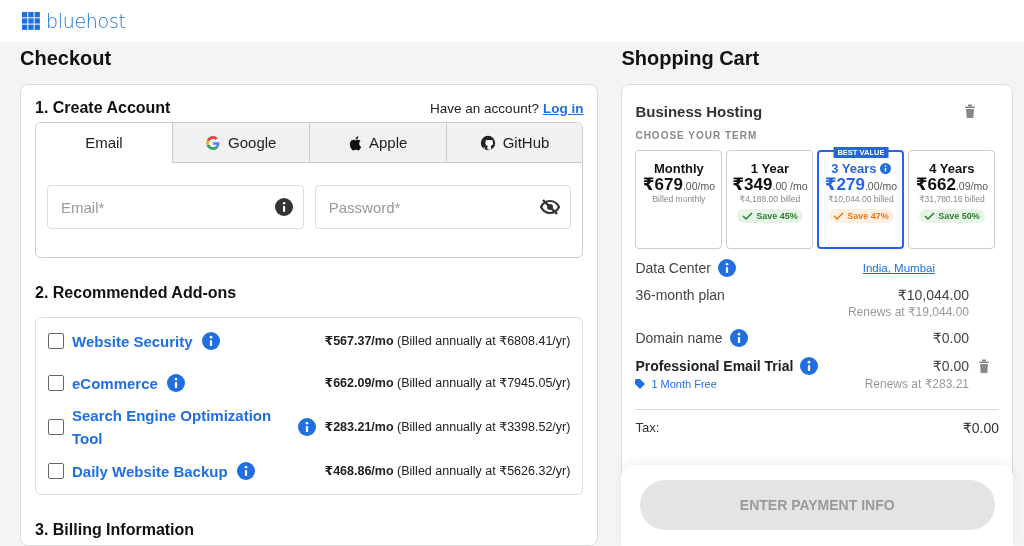 This screenshot has width=1024, height=546. I want to click on billed-note: Billed monthly, so click(679, 199).